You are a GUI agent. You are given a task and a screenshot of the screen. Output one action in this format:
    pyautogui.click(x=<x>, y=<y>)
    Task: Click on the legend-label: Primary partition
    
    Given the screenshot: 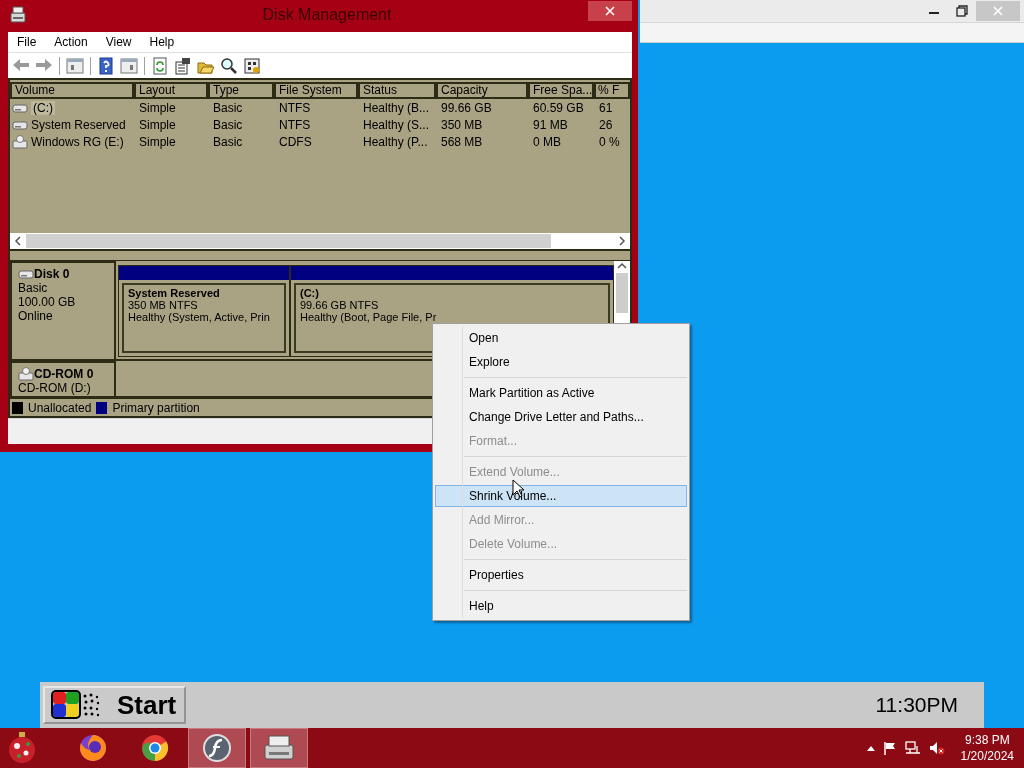 What is the action you would take?
    pyautogui.click(x=156, y=407)
    